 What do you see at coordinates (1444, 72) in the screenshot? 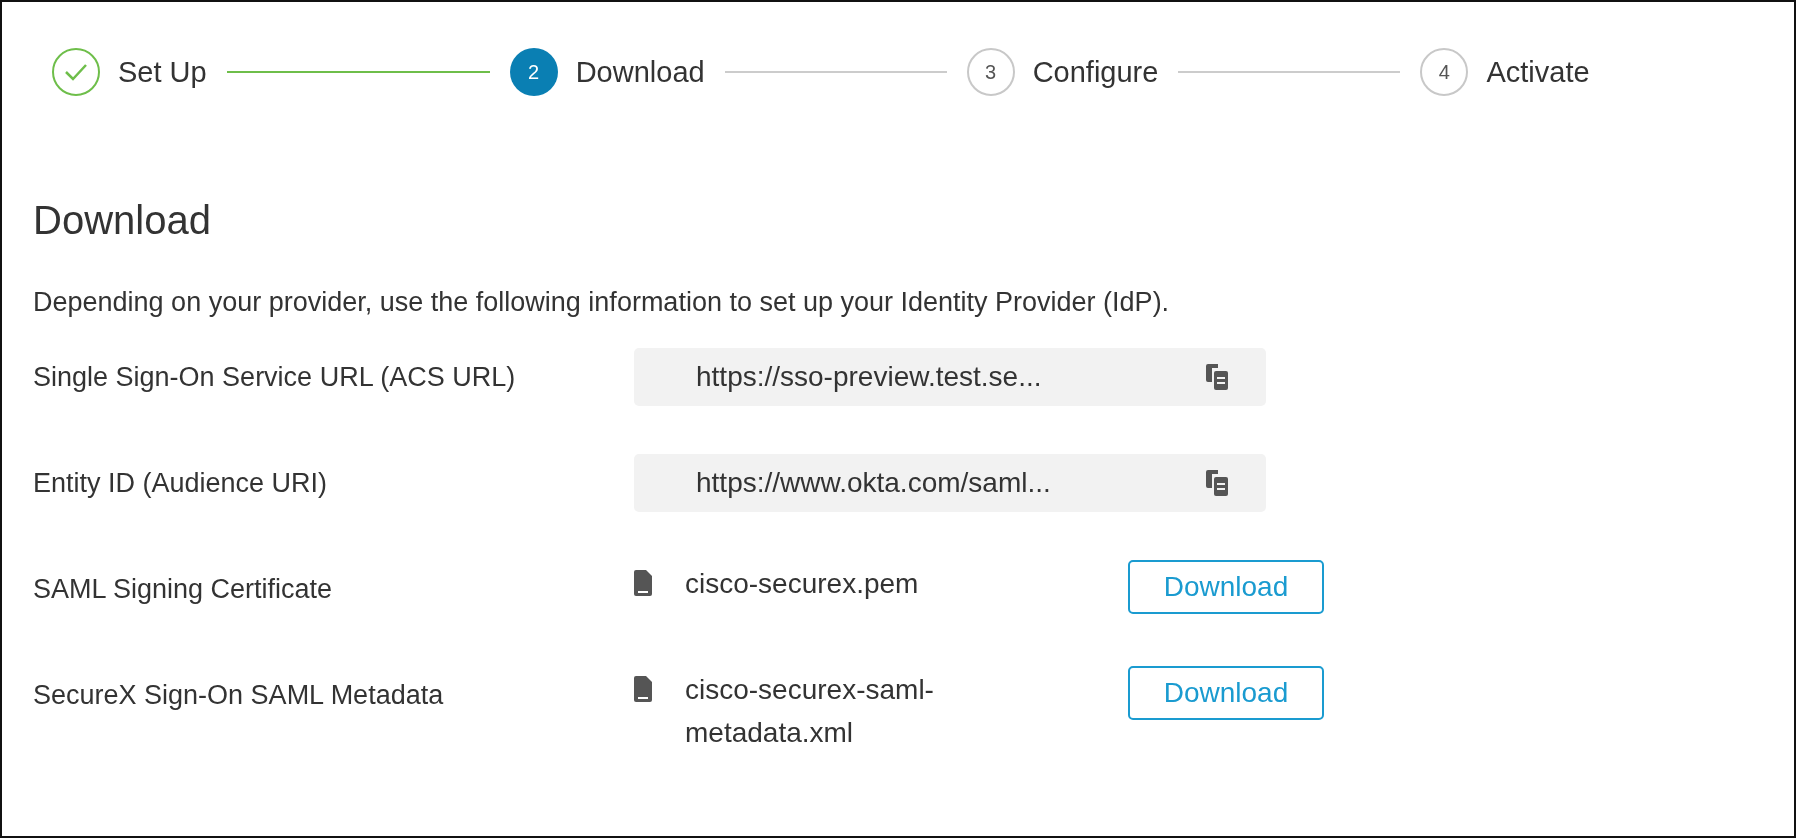
I see `step-indicator: 4` at bounding box center [1444, 72].